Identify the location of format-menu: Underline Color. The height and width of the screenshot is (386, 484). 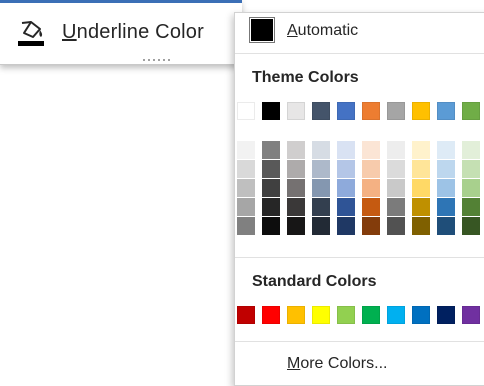
(121, 32).